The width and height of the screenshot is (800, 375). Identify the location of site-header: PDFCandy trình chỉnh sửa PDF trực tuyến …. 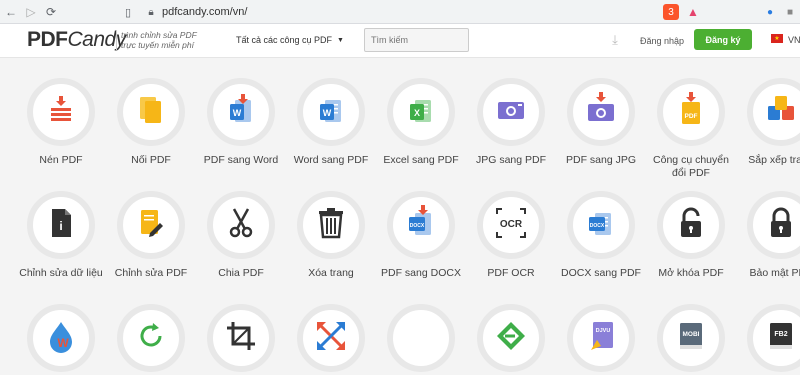
(400, 41).